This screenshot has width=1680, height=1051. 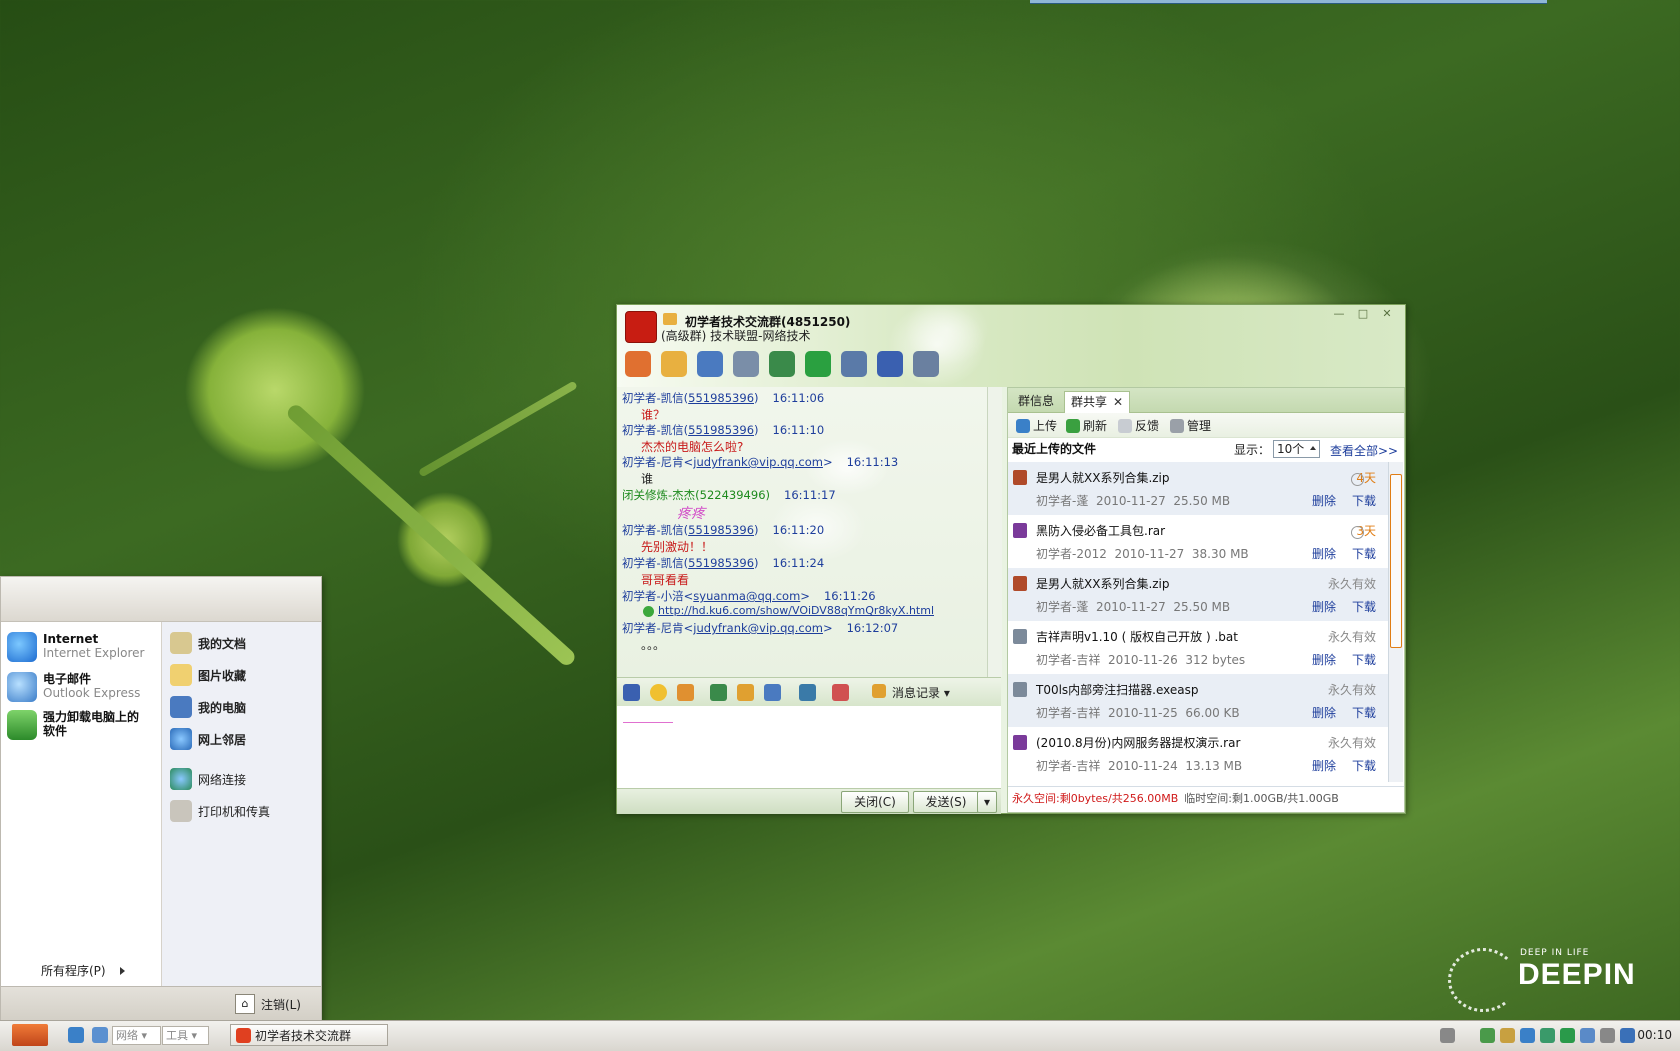 What do you see at coordinates (1297, 449) in the screenshot?
I see `show-count-select: 10个` at bounding box center [1297, 449].